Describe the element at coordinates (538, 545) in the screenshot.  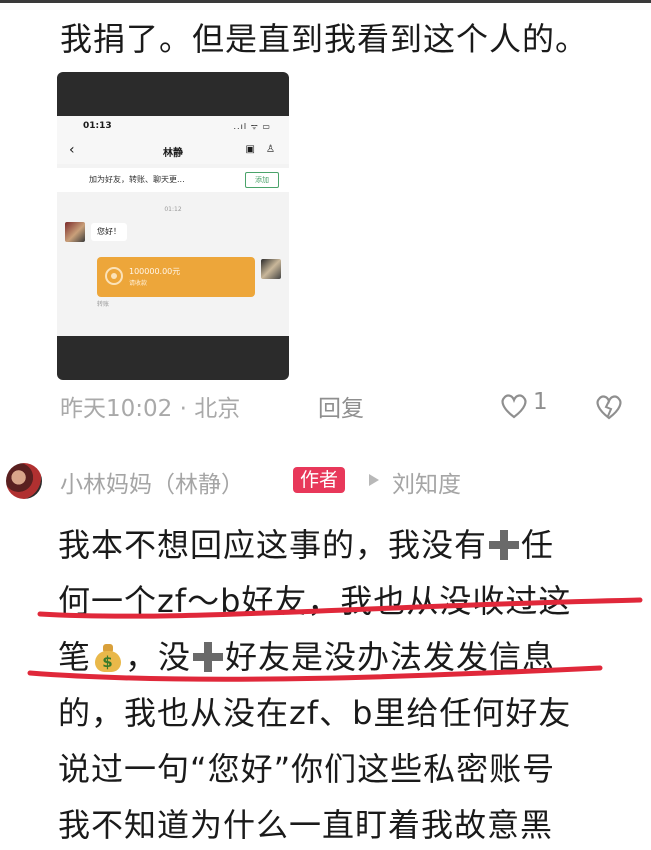
I see `text-segment: 任` at that location.